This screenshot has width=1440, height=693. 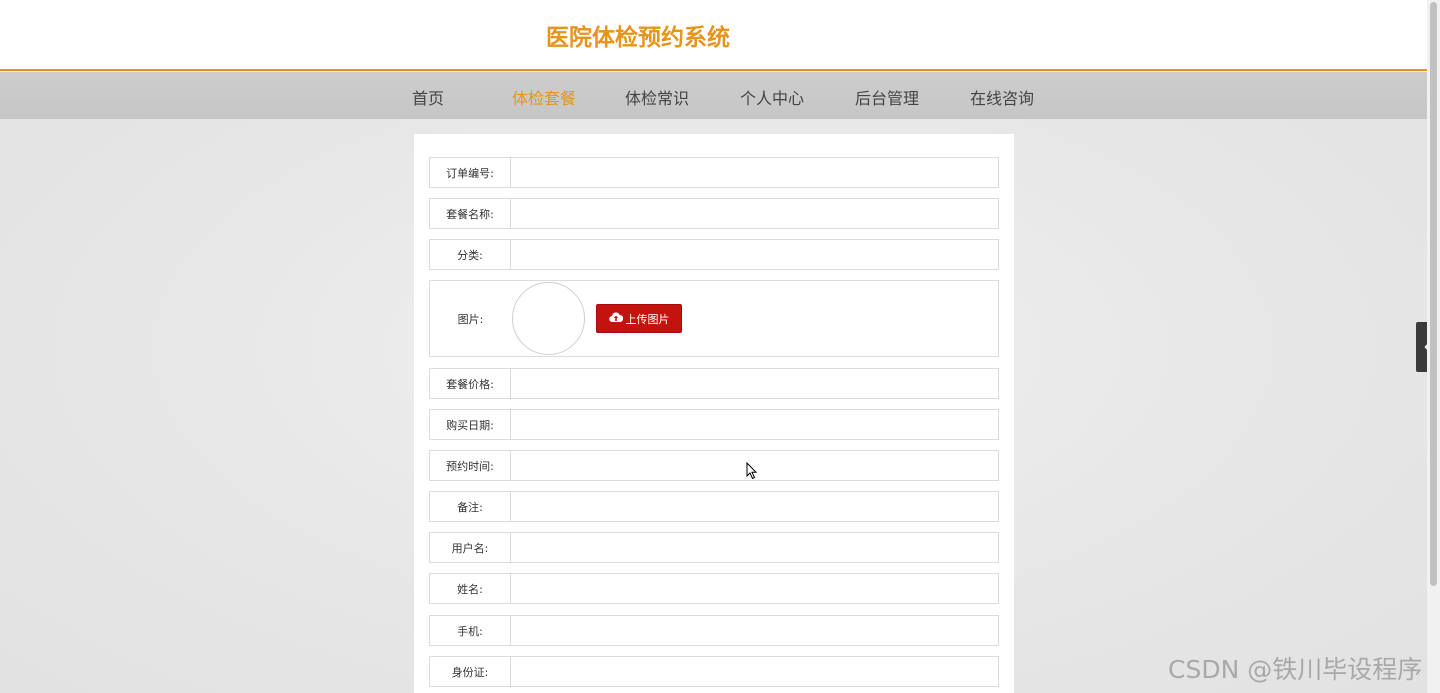 What do you see at coordinates (470, 630) in the screenshot?
I see `phone-label: 手机:` at bounding box center [470, 630].